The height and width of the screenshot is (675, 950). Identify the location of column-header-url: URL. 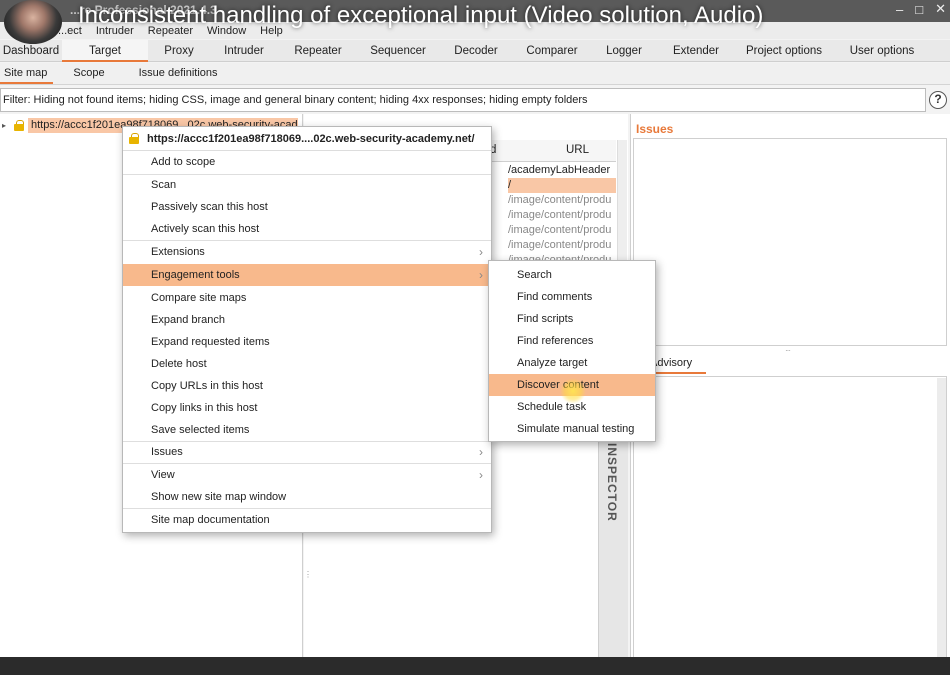
(577, 150).